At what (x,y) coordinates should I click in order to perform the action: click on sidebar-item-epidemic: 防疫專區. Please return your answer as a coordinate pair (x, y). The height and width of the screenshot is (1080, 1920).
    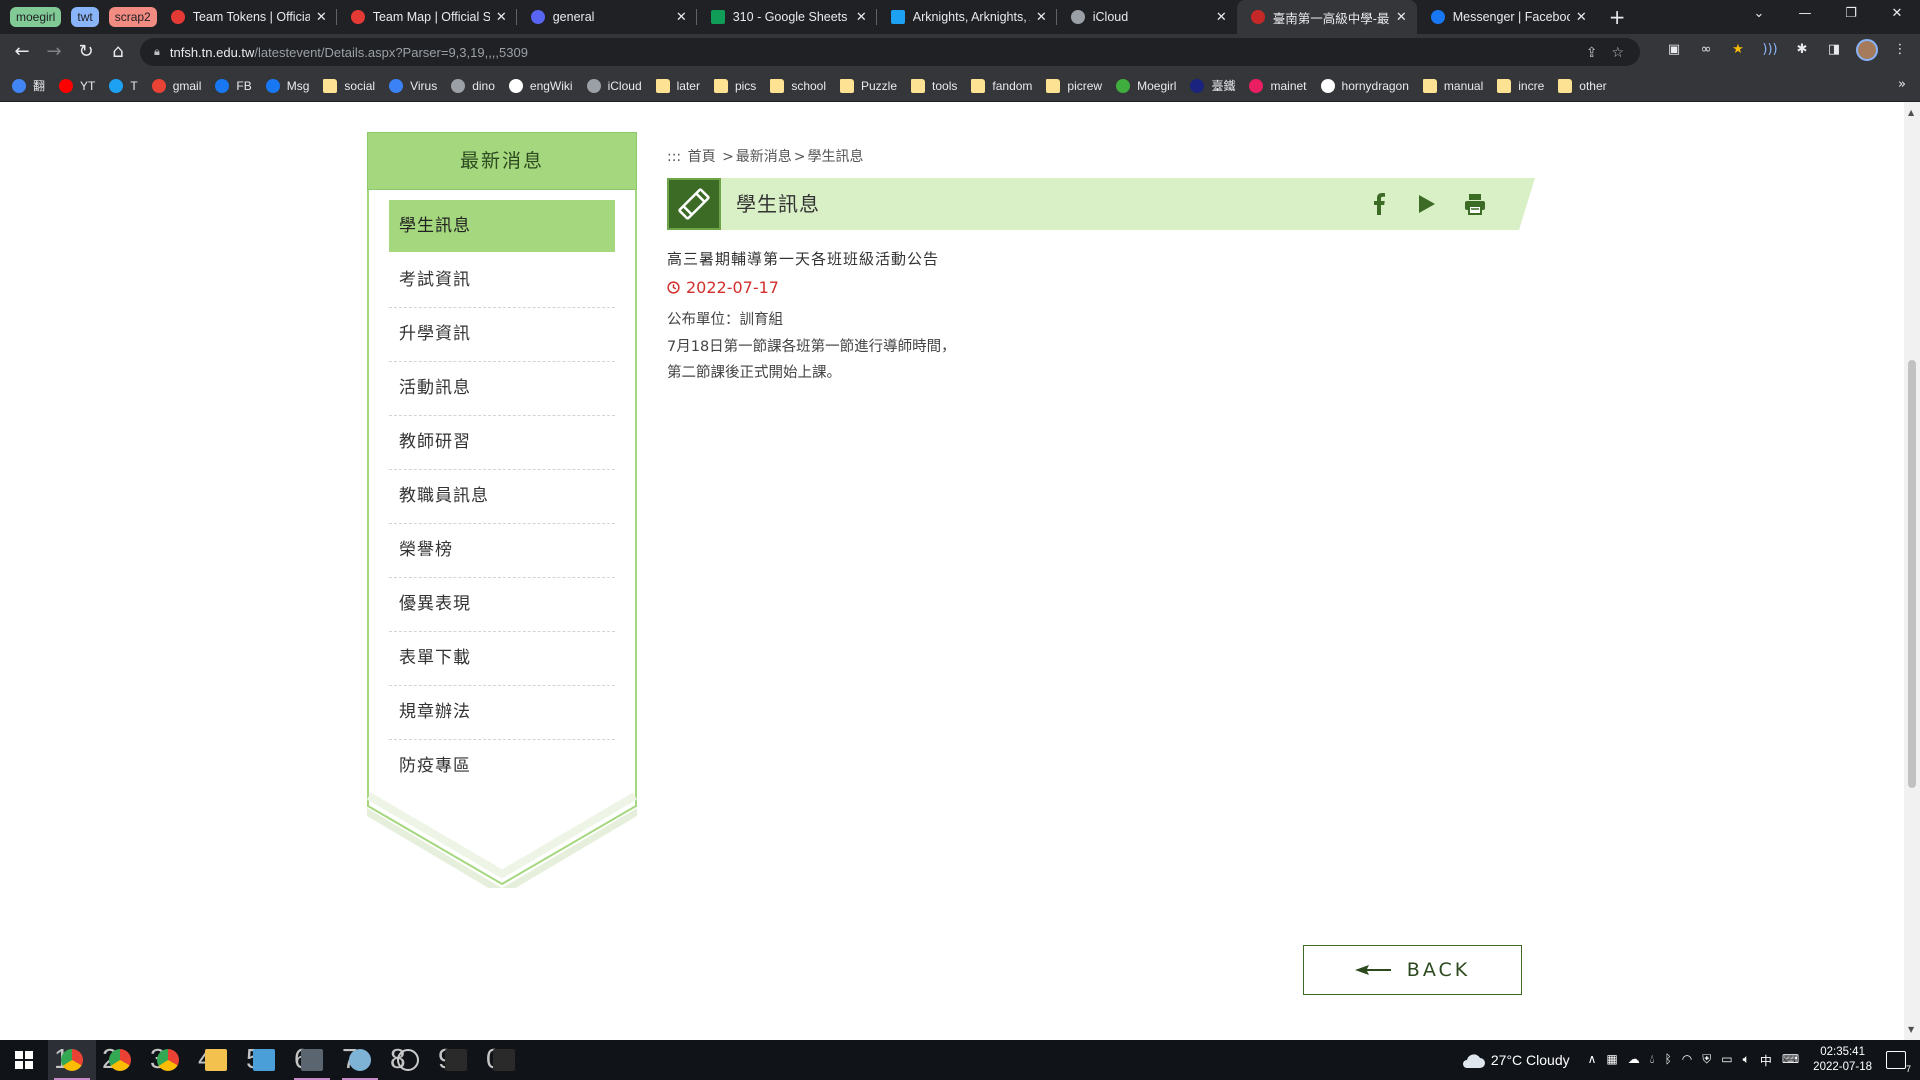
    Looking at the image, I should click on (502, 767).